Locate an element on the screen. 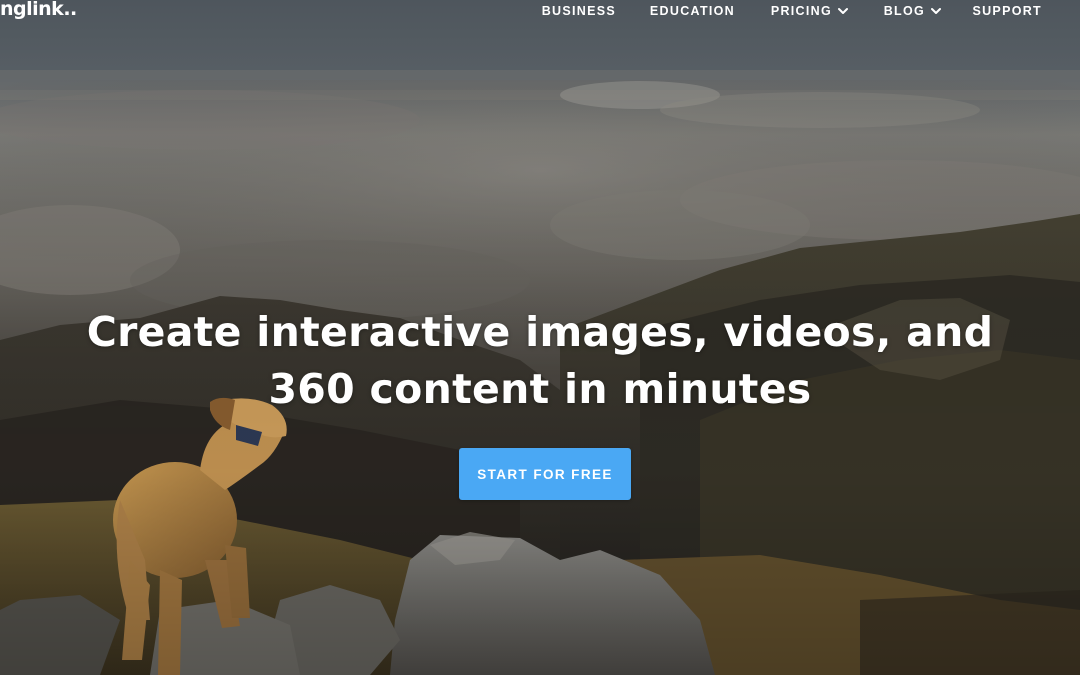 The image size is (1080, 675). nav-item-label: SUPPORT is located at coordinates (1007, 11).